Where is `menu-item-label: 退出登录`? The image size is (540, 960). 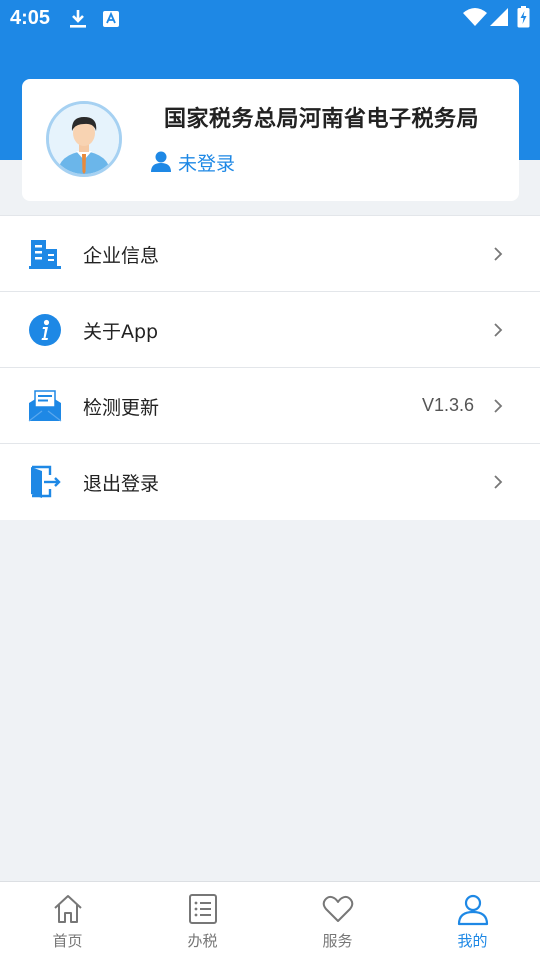 menu-item-label: 退出登录 is located at coordinates (121, 484).